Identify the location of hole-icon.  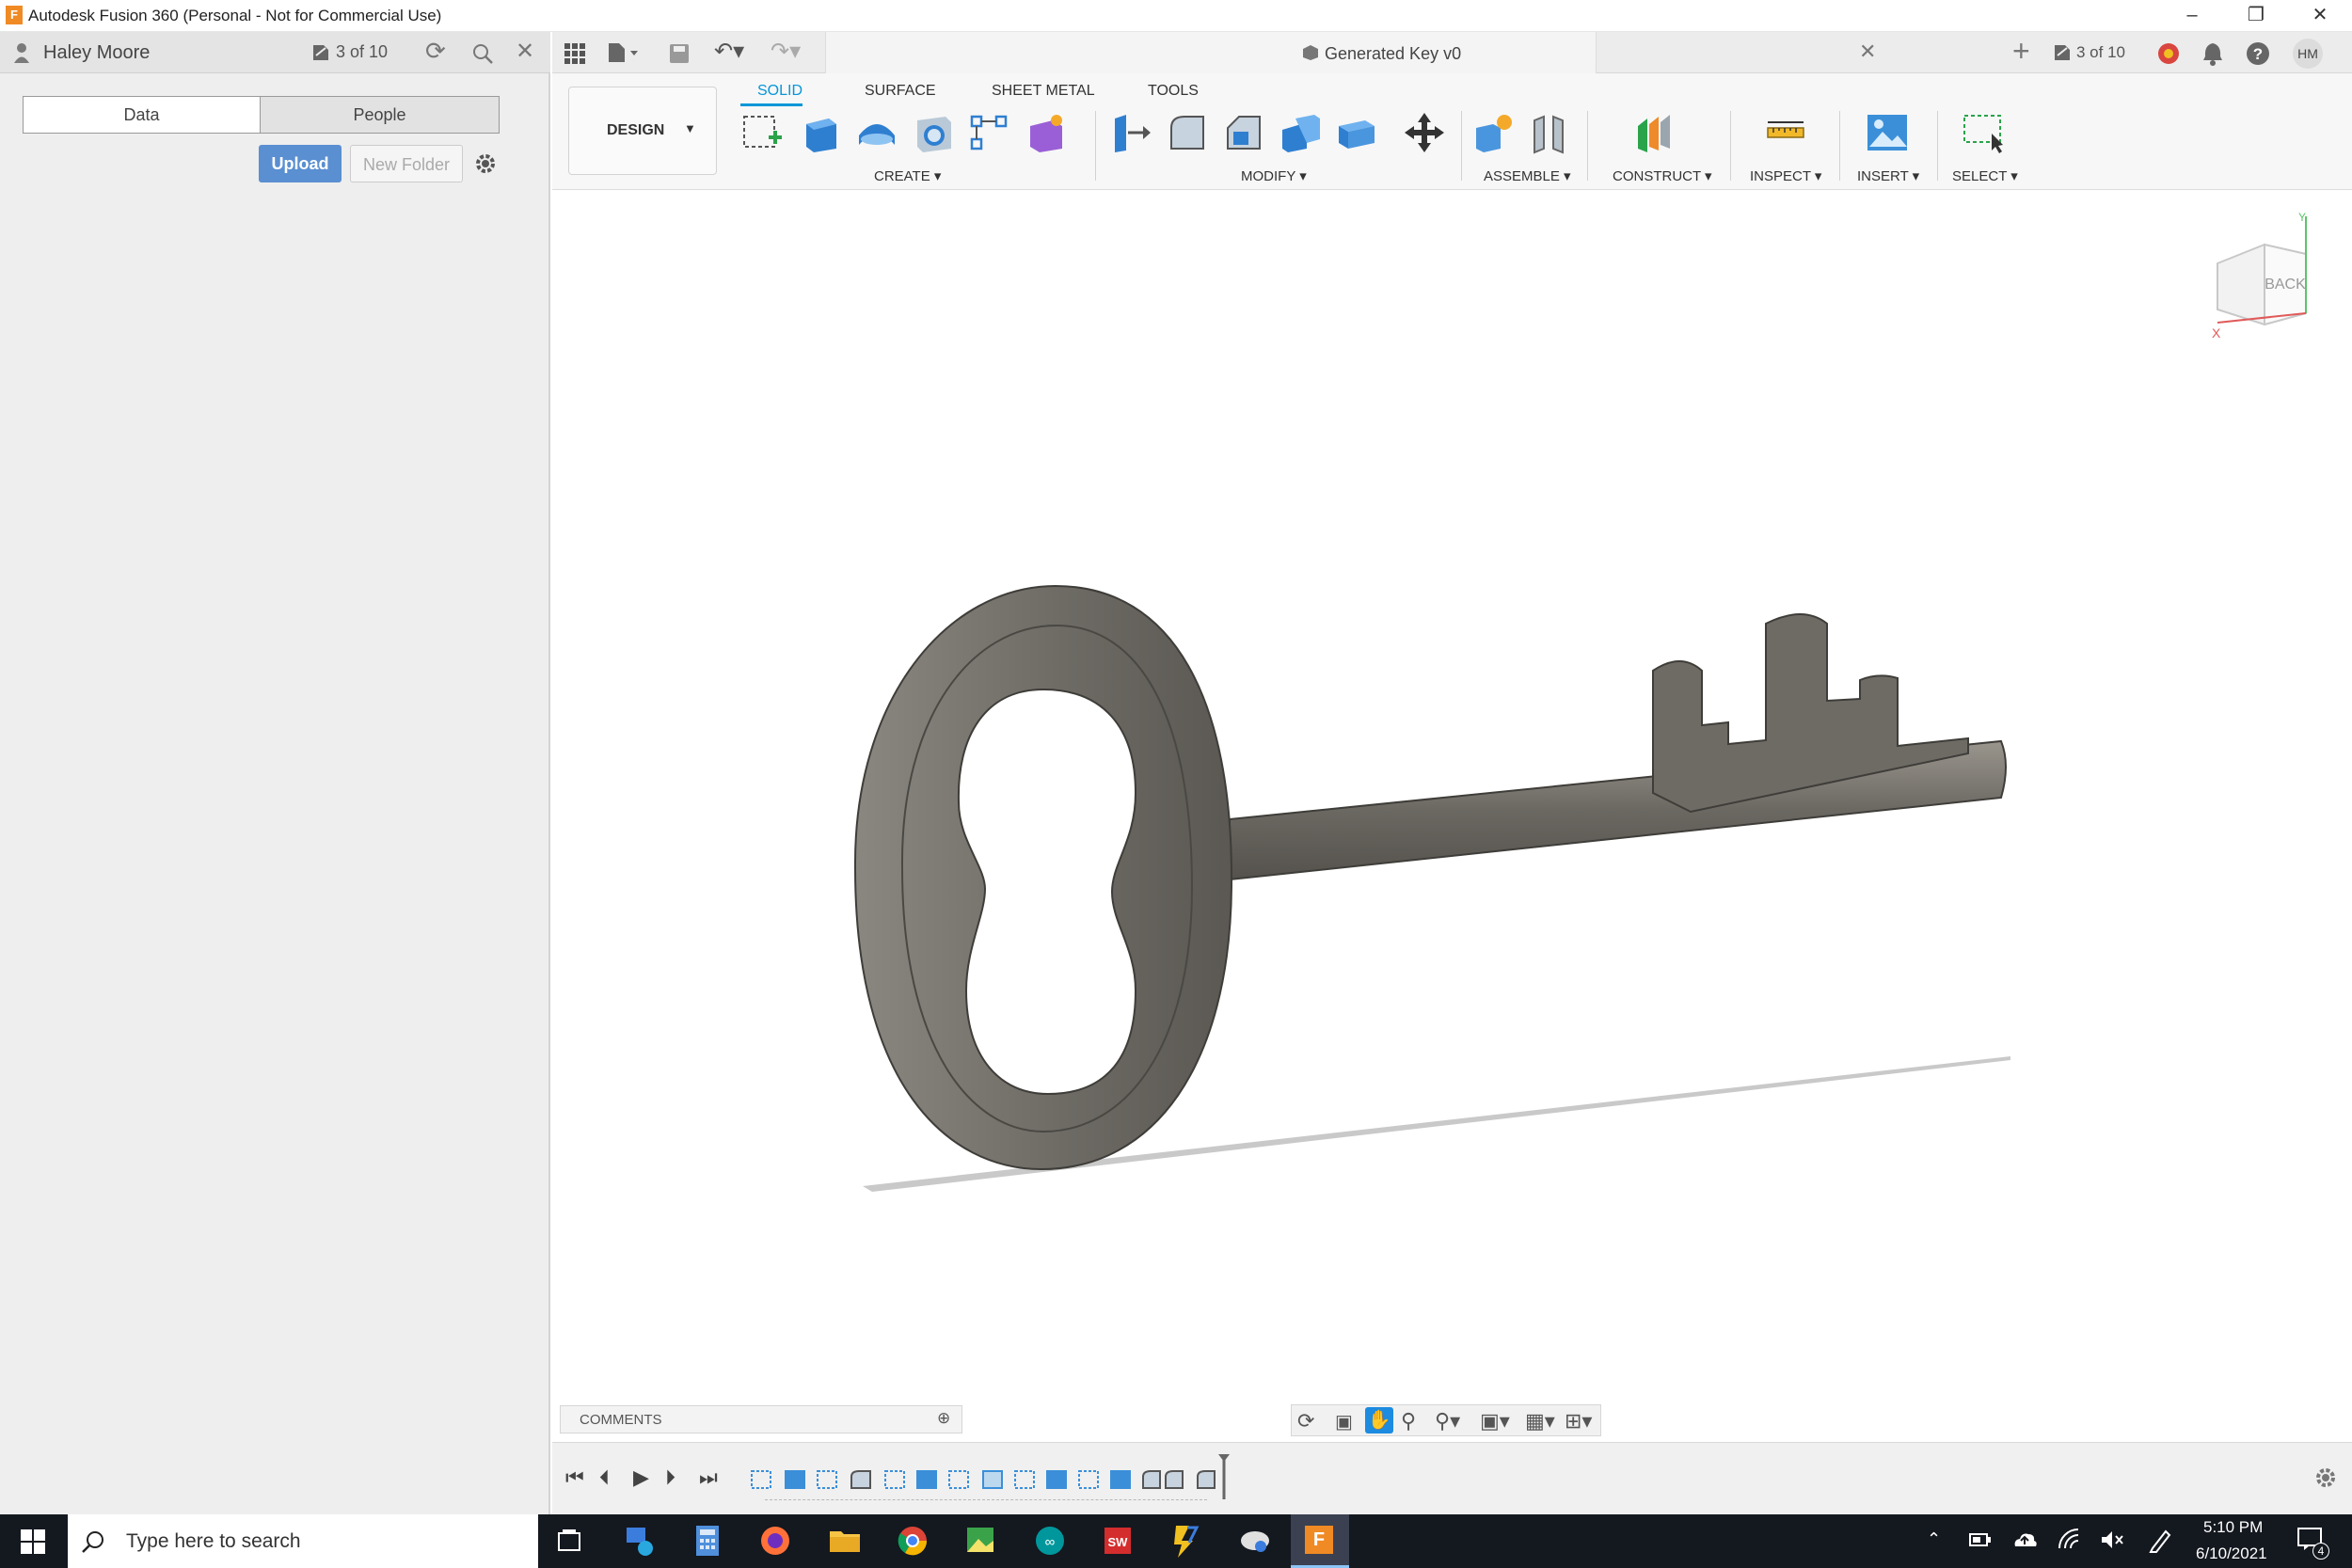
(933, 132).